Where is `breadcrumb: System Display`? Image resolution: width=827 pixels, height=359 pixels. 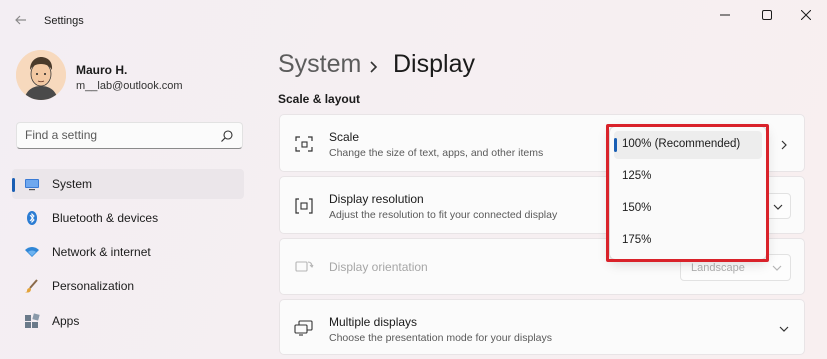 breadcrumb: System Display is located at coordinates (376, 64).